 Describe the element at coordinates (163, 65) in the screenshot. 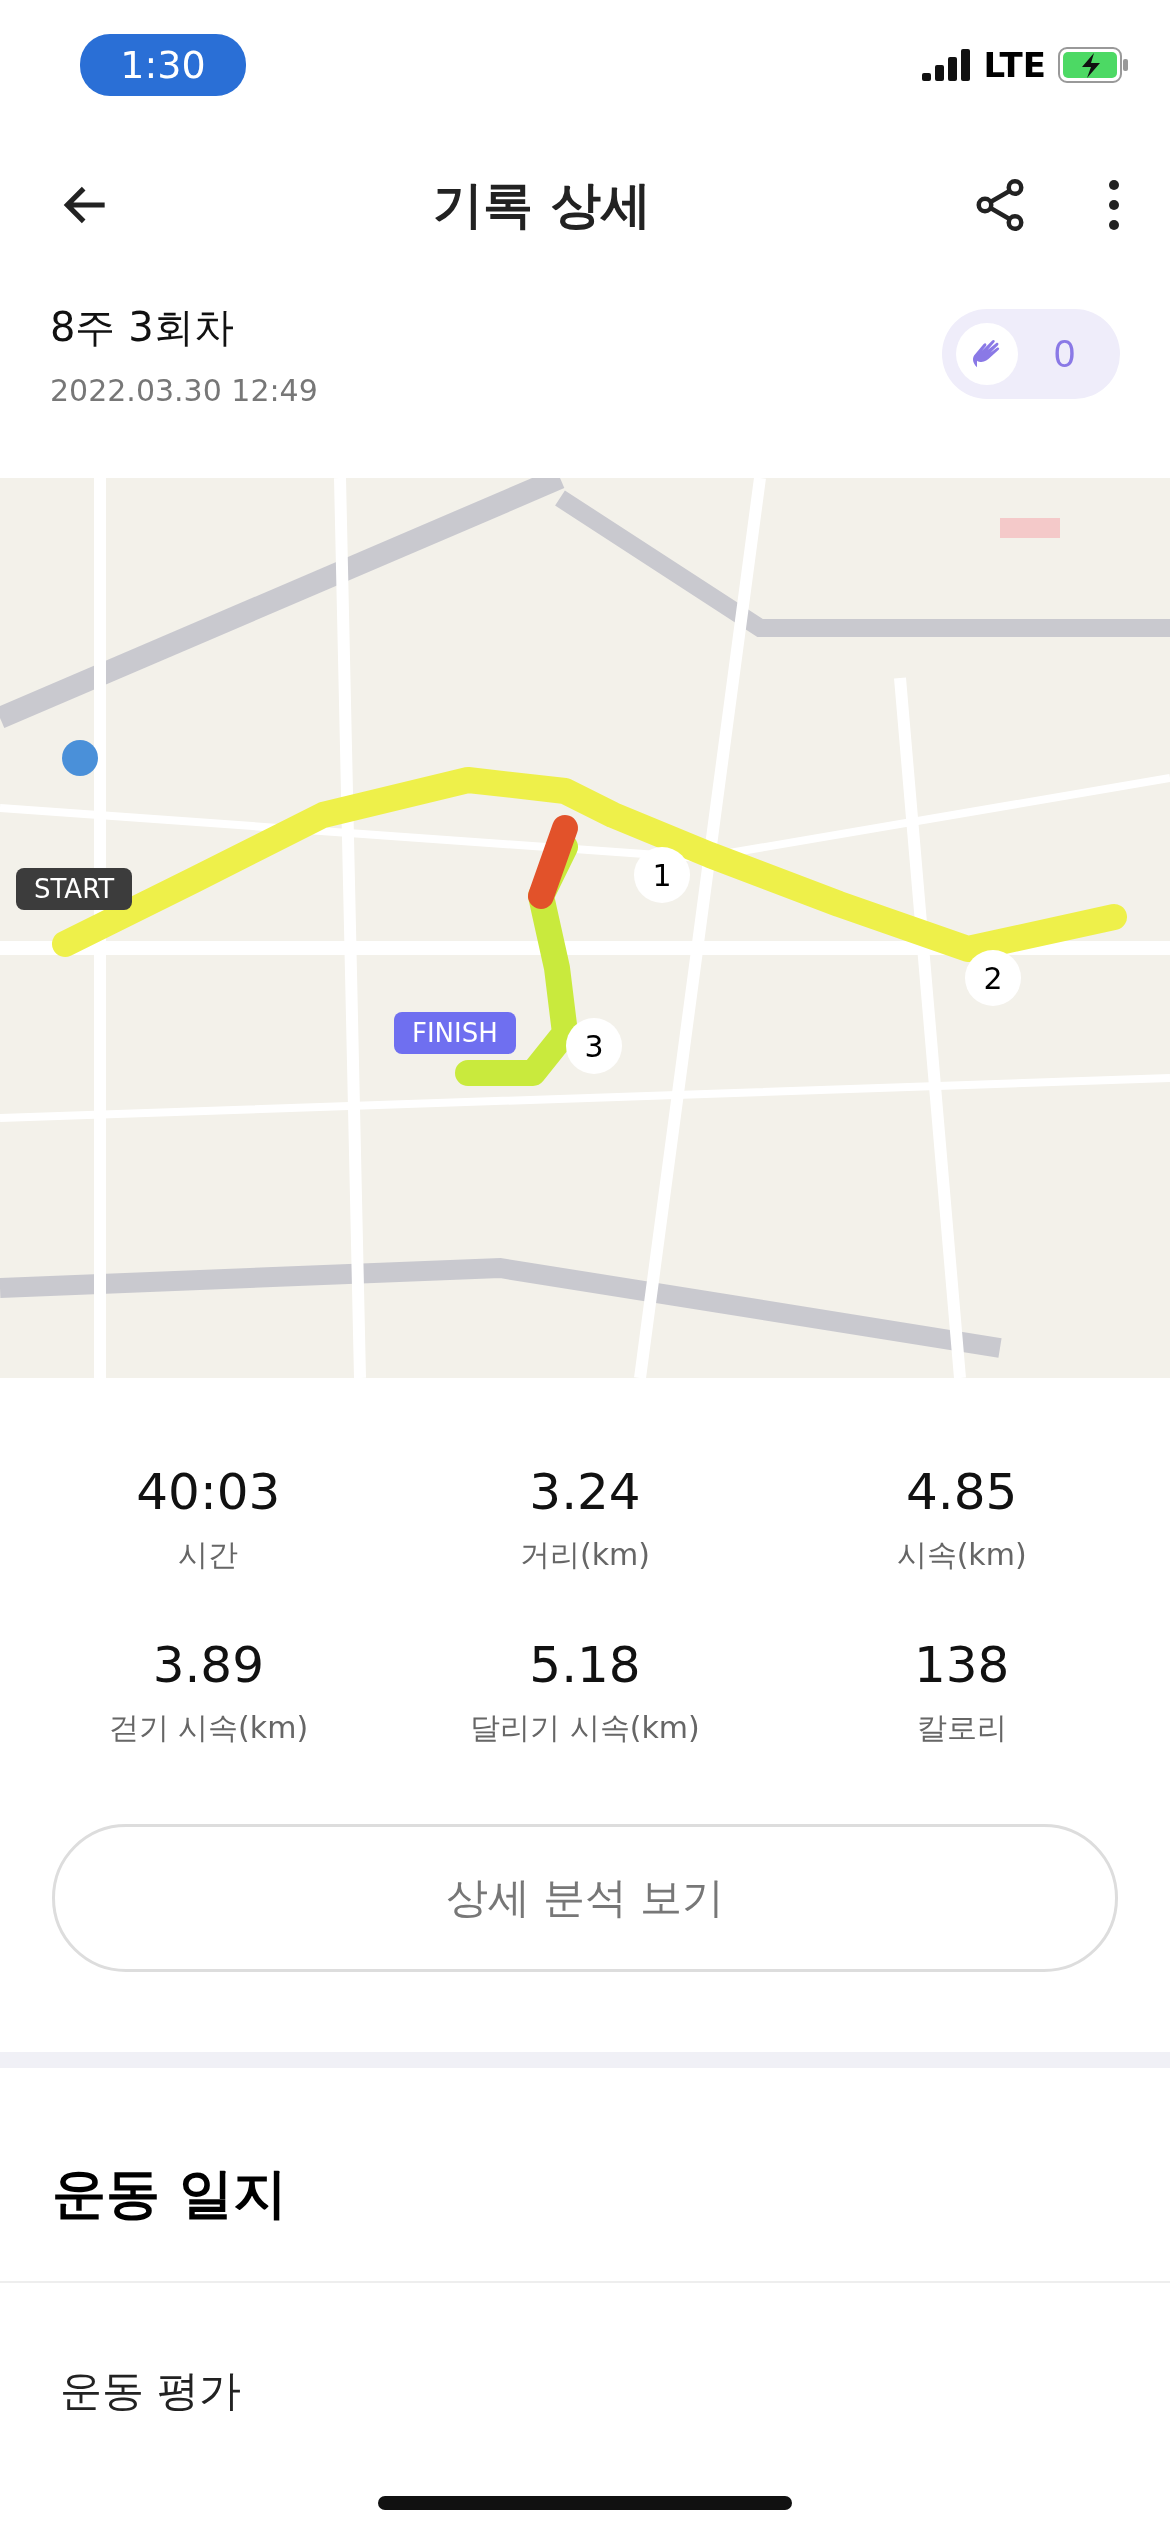

I see `status-time: 1:30` at that location.